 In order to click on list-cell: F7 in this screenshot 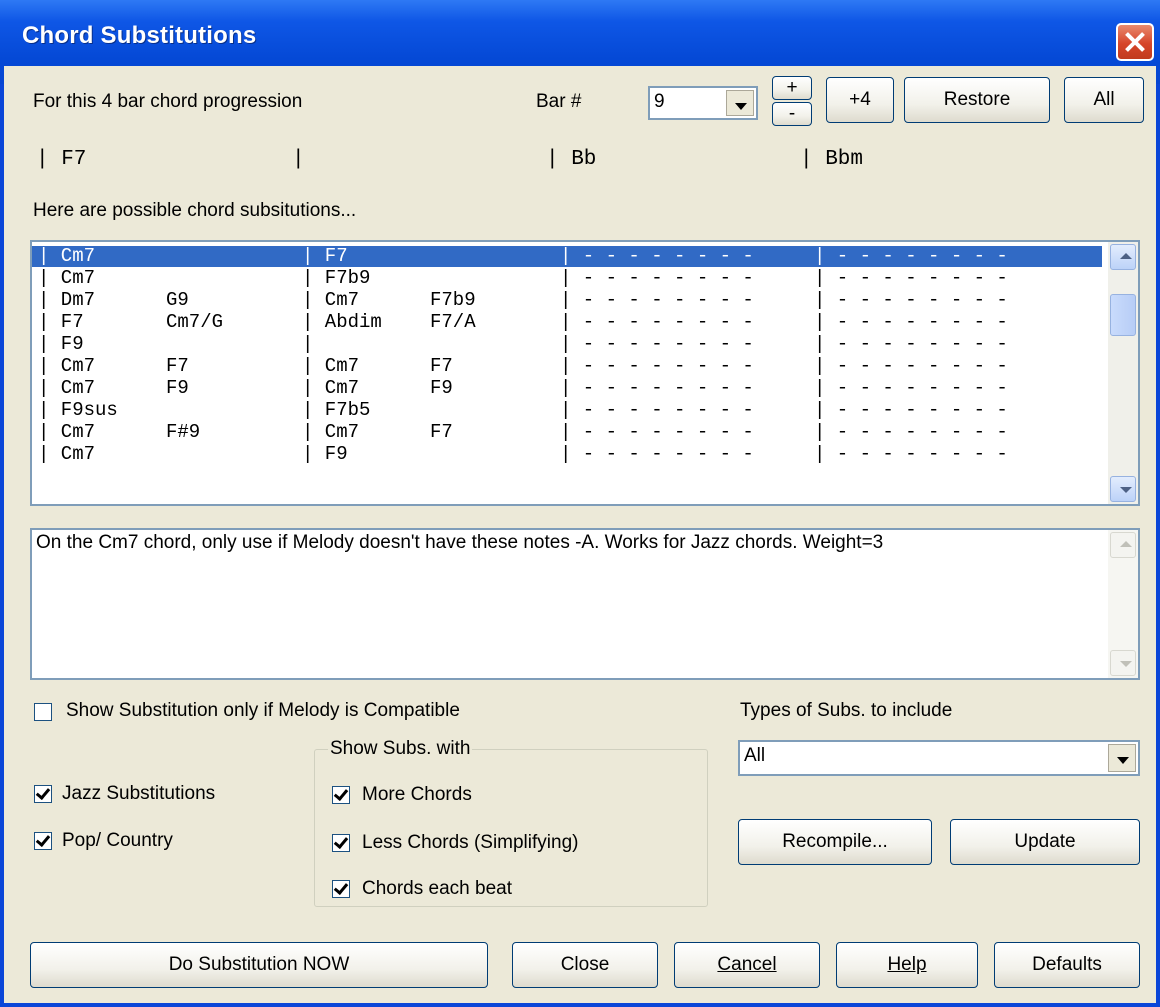, I will do `click(441, 432)`.